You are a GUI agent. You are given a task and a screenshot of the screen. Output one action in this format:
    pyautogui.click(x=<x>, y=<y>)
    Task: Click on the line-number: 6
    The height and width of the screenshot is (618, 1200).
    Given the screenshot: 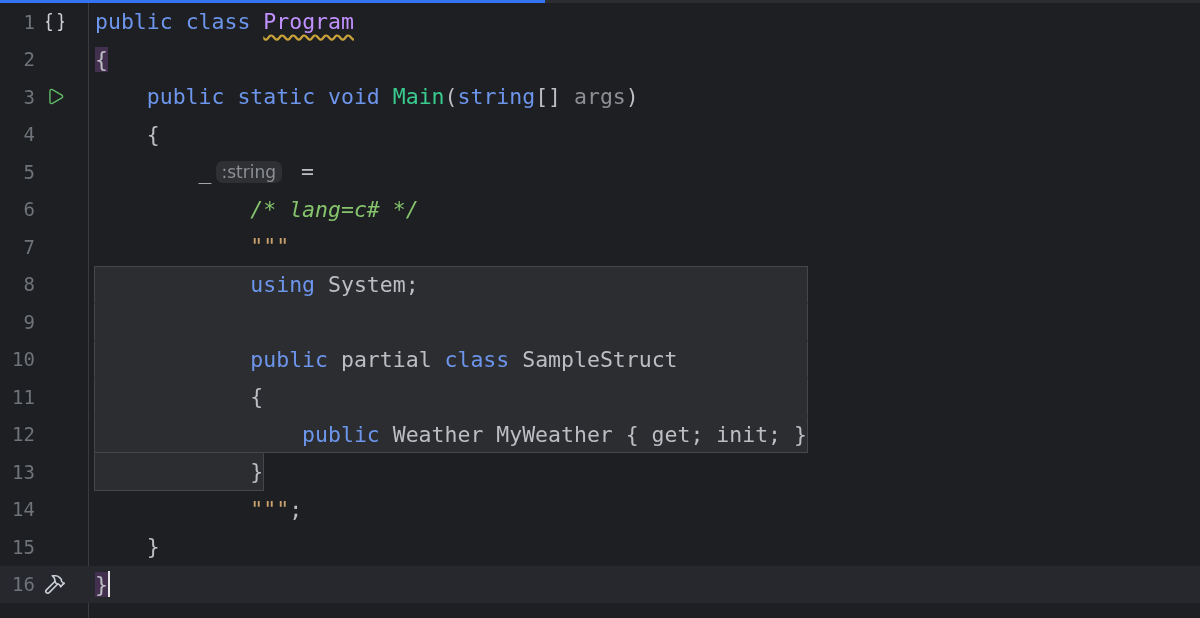 What is the action you would take?
    pyautogui.click(x=28, y=209)
    